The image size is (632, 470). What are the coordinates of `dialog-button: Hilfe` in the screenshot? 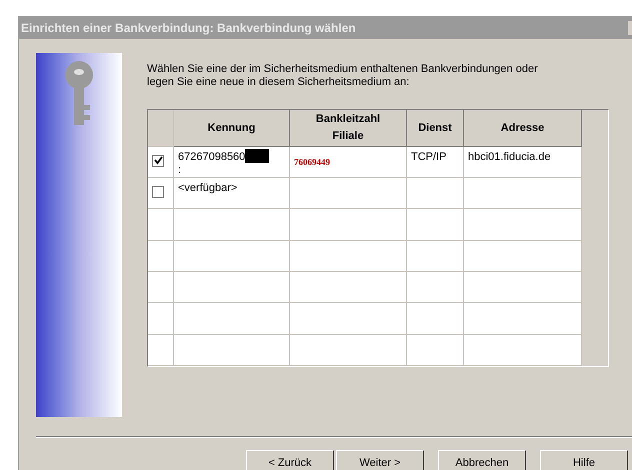 It's located at (584, 460).